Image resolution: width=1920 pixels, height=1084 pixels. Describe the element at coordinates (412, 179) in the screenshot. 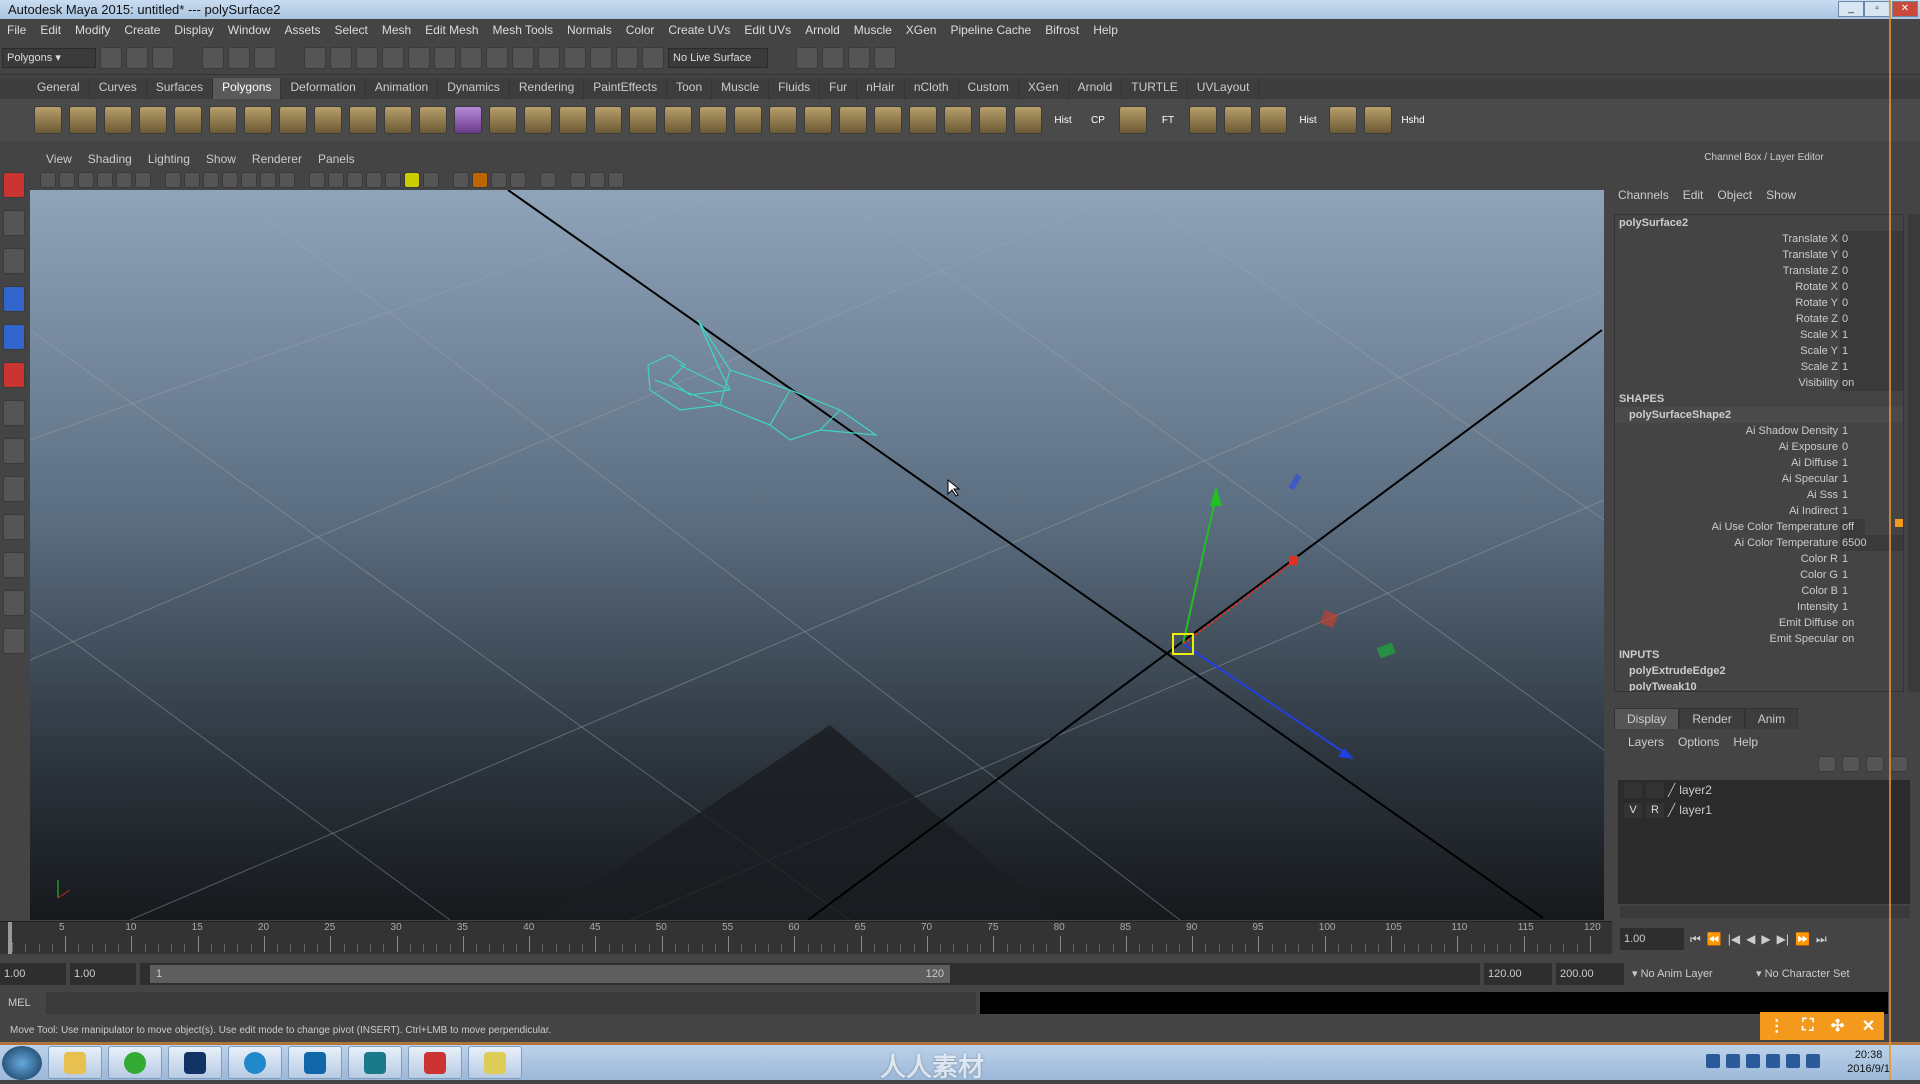

I see `lights-icon` at that location.